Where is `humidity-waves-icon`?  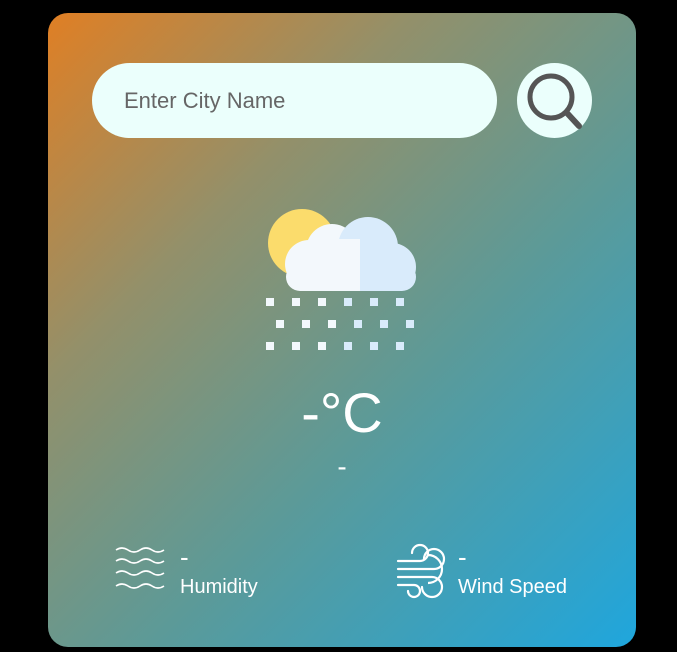
humidity-waves-icon is located at coordinates (140, 568).